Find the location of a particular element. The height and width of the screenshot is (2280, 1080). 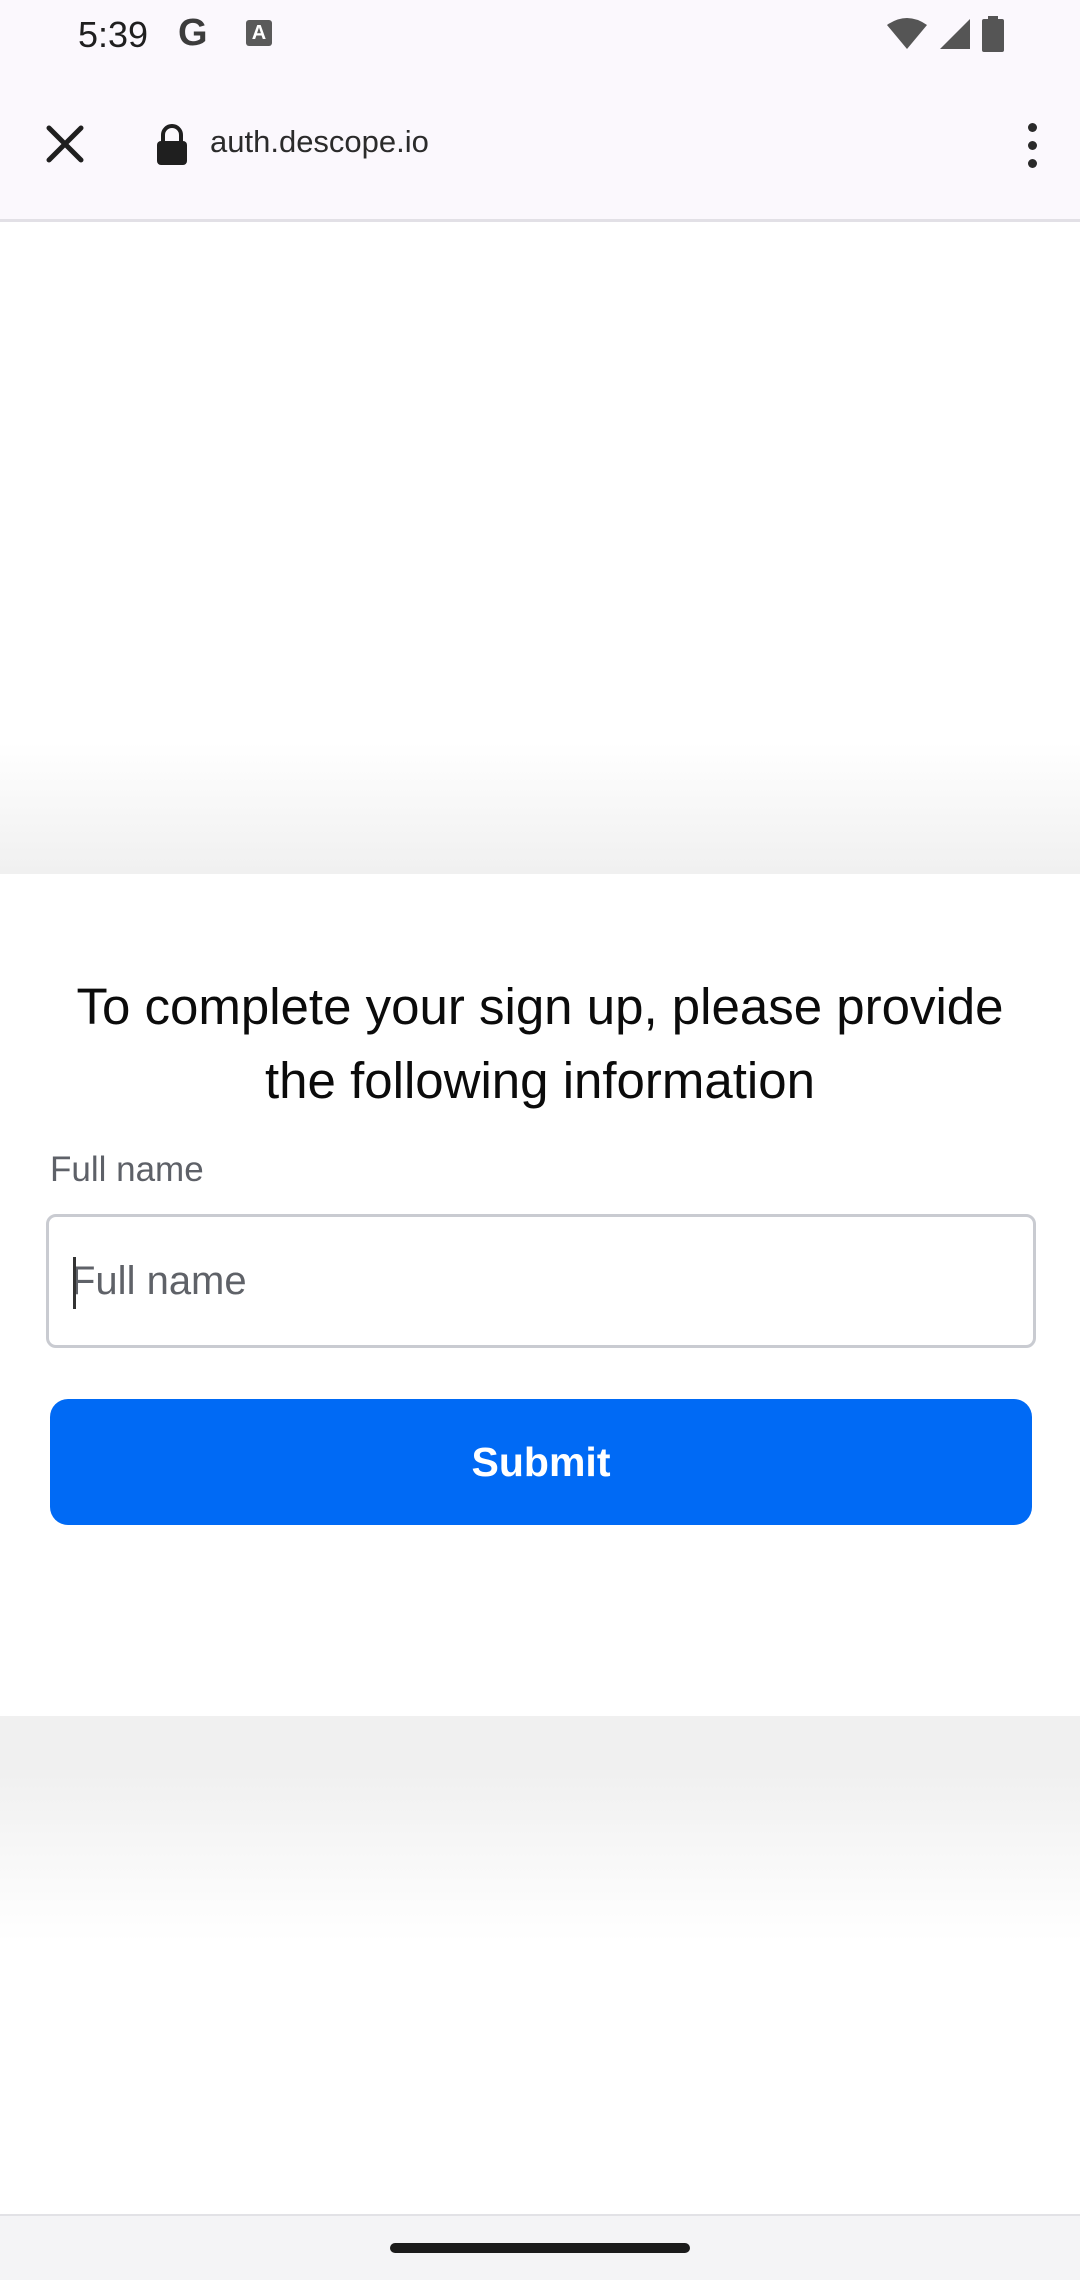

more-options-button is located at coordinates (1032, 145).